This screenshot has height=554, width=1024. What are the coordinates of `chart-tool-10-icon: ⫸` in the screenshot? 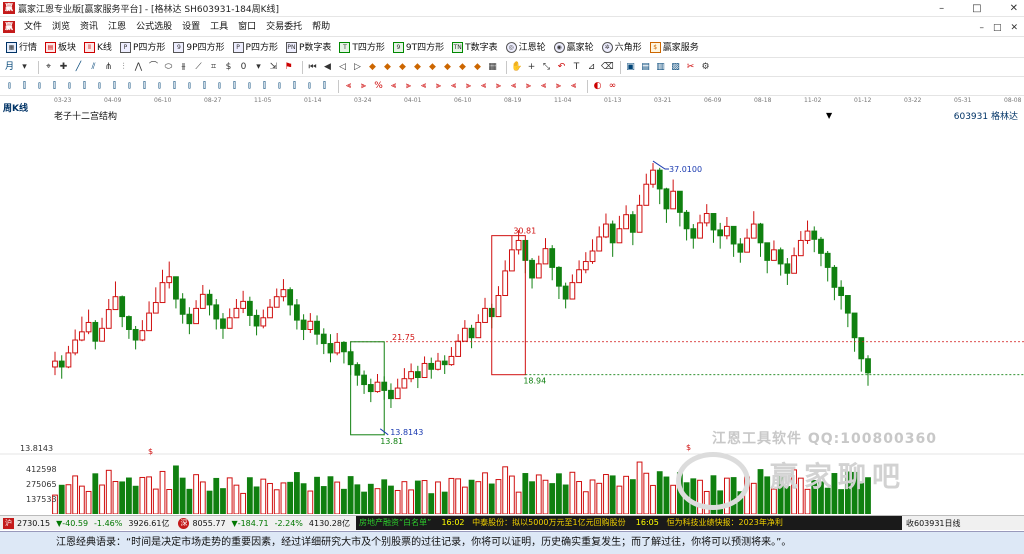 It's located at (498, 86).